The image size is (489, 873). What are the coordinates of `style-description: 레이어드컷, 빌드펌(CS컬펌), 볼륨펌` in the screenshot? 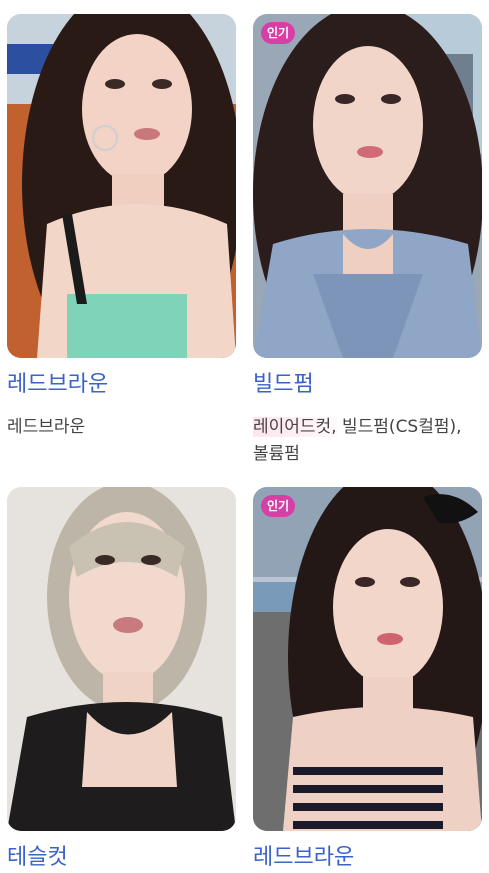 It's located at (367, 441).